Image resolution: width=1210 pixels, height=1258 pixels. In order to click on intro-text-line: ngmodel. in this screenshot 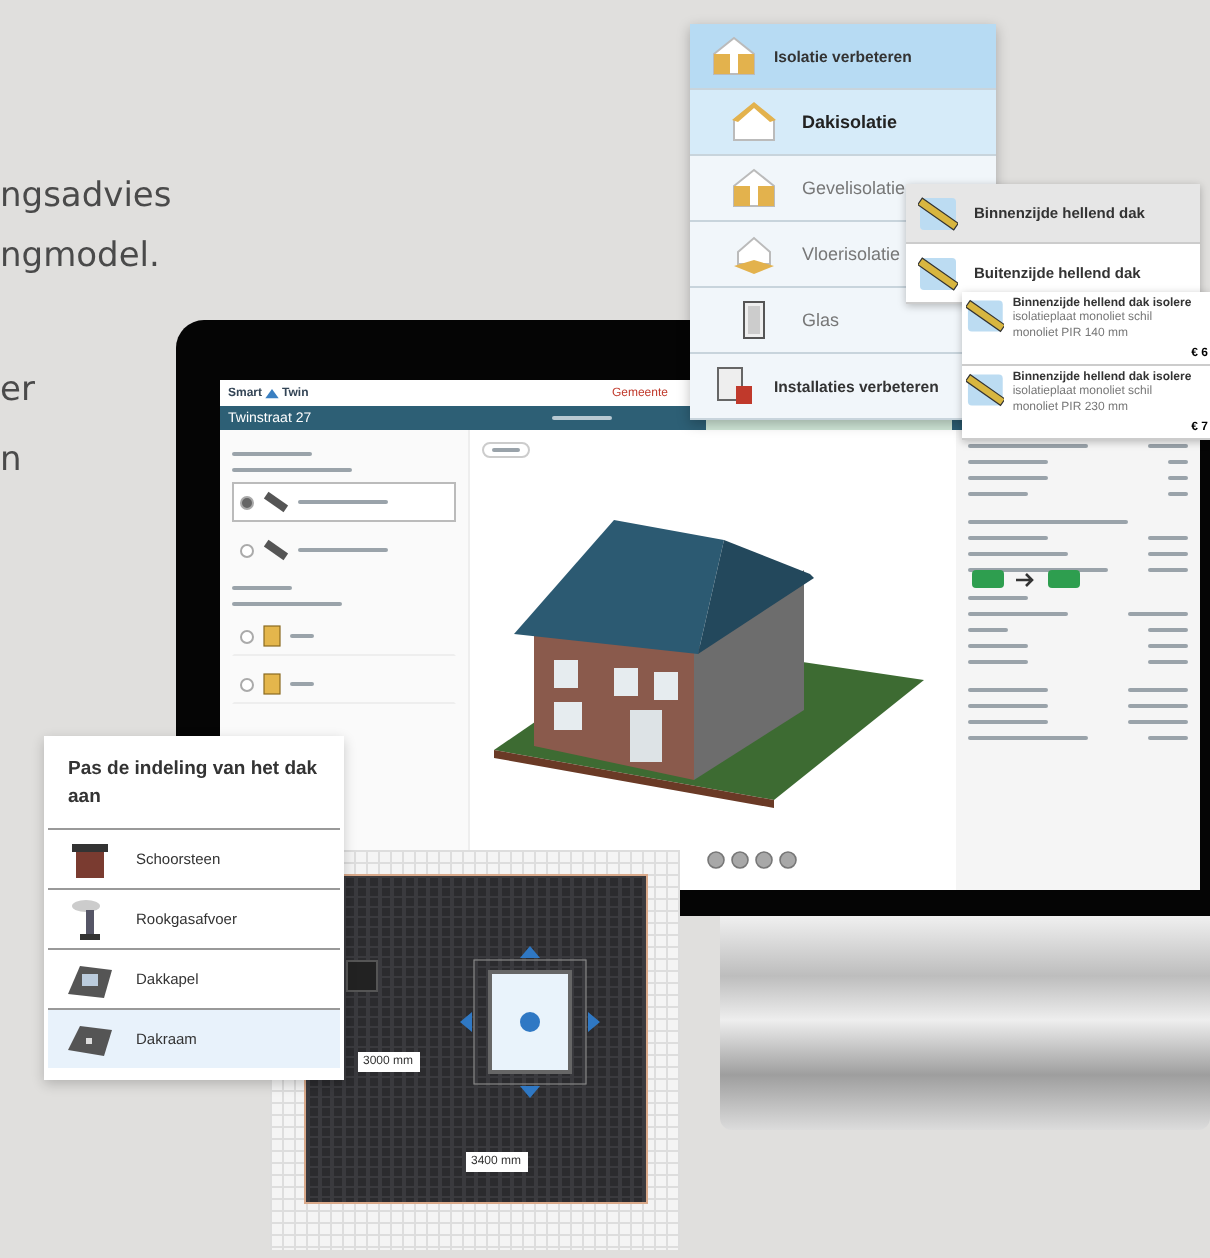, I will do `click(80, 256)`.